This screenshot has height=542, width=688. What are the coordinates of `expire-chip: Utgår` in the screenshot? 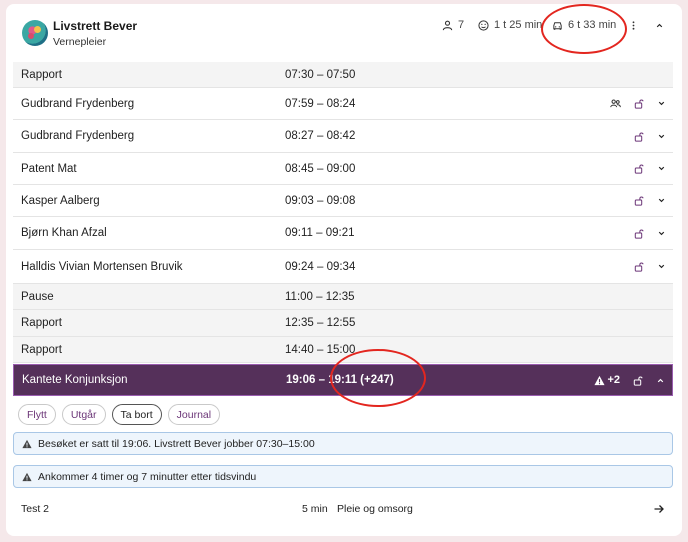 It's located at (83, 414).